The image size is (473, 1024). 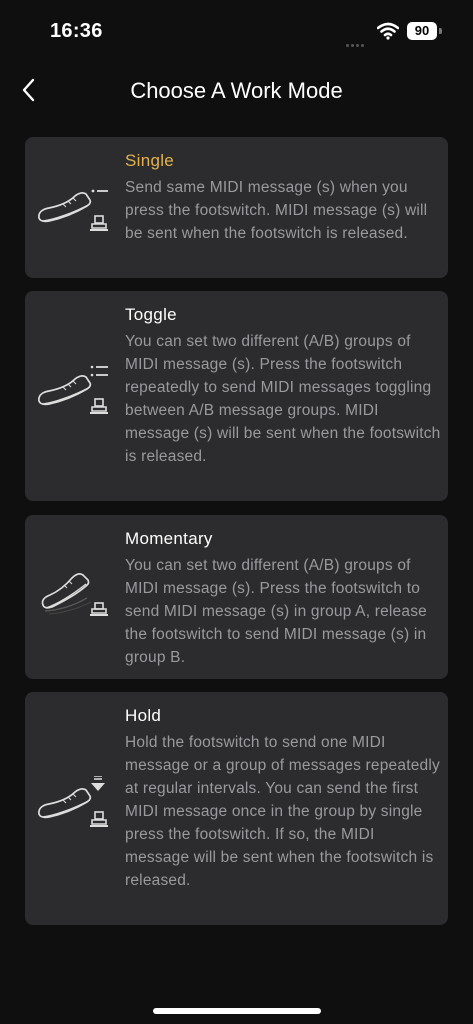 I want to click on status-bar: 16:36 90, so click(x=236, y=32).